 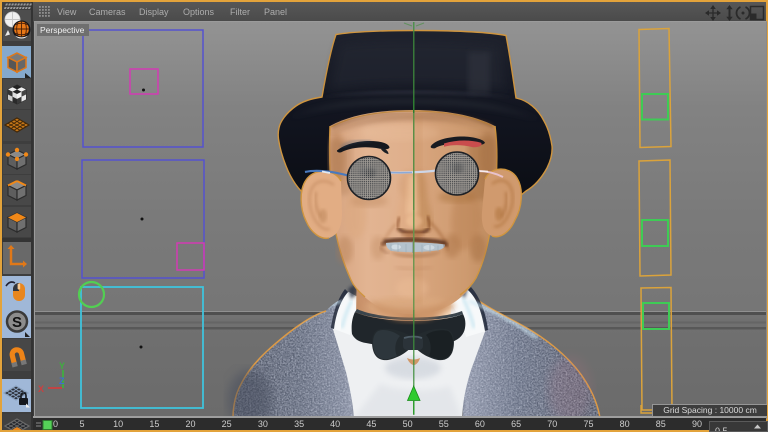 I want to click on svg-text: Z, so click(x=62, y=381).